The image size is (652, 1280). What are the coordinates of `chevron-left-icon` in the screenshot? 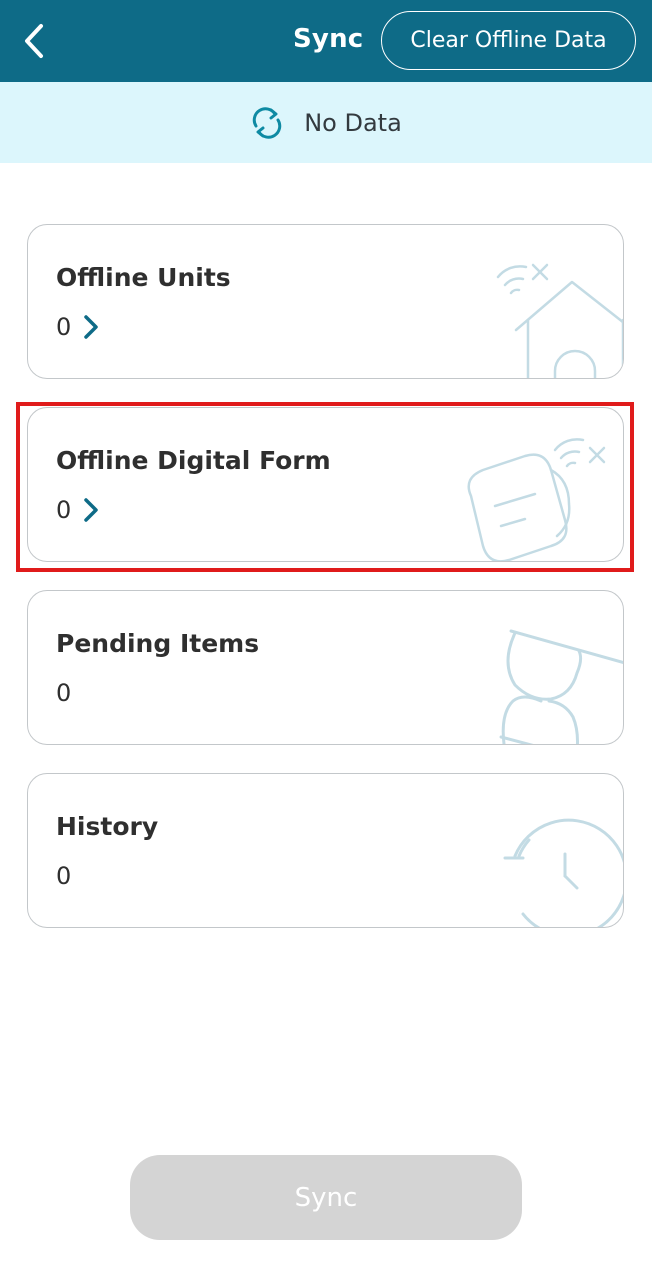 It's located at (34, 41).